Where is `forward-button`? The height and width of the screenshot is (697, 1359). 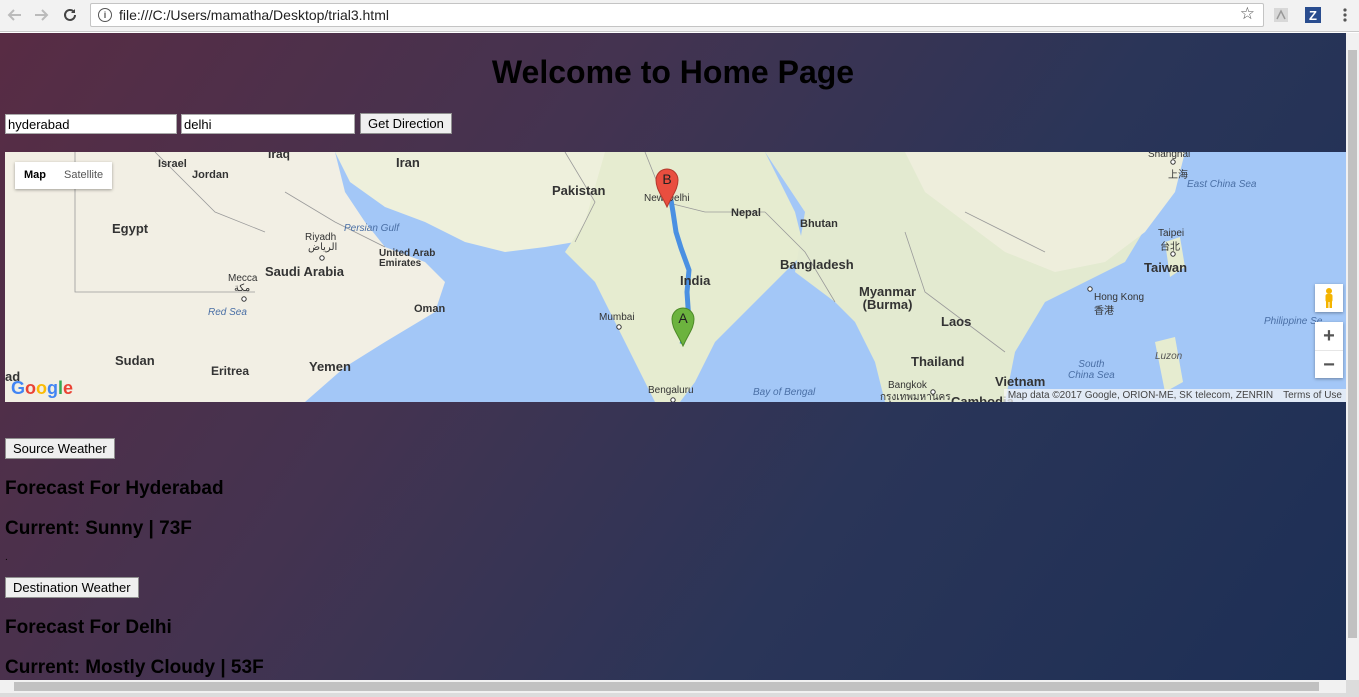
forward-button is located at coordinates (41, 15).